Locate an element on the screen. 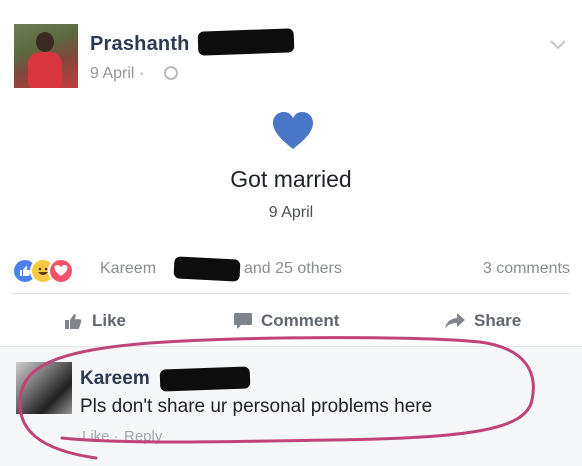 This screenshot has width=582, height=466. comment-like-label: Like is located at coordinates (96, 436).